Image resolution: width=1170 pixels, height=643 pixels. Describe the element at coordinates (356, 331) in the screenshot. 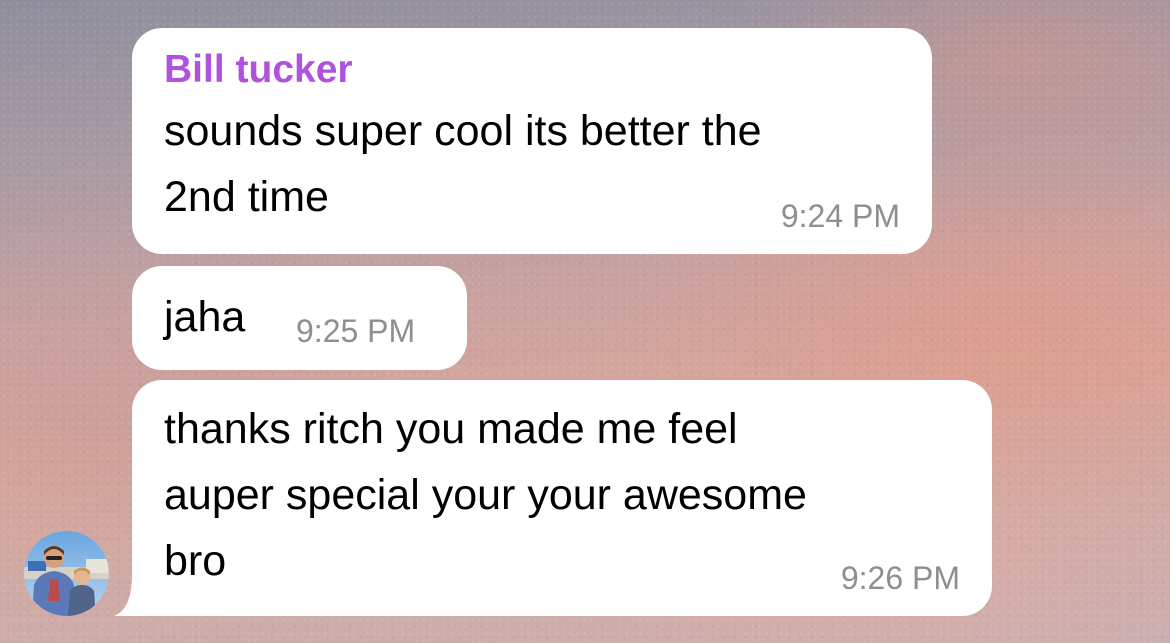

I see `message-timestamp: 9:25 PM` at that location.